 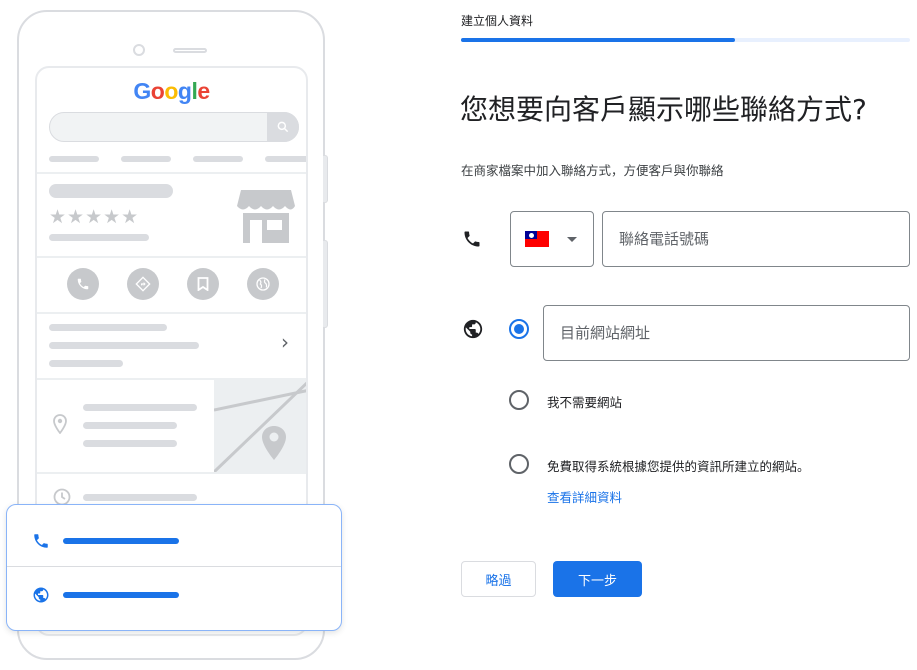 What do you see at coordinates (592, 170) in the screenshot?
I see `page-subtitle: 在商家檔案中加入聯絡方式，方便客戶與你聯絡` at bounding box center [592, 170].